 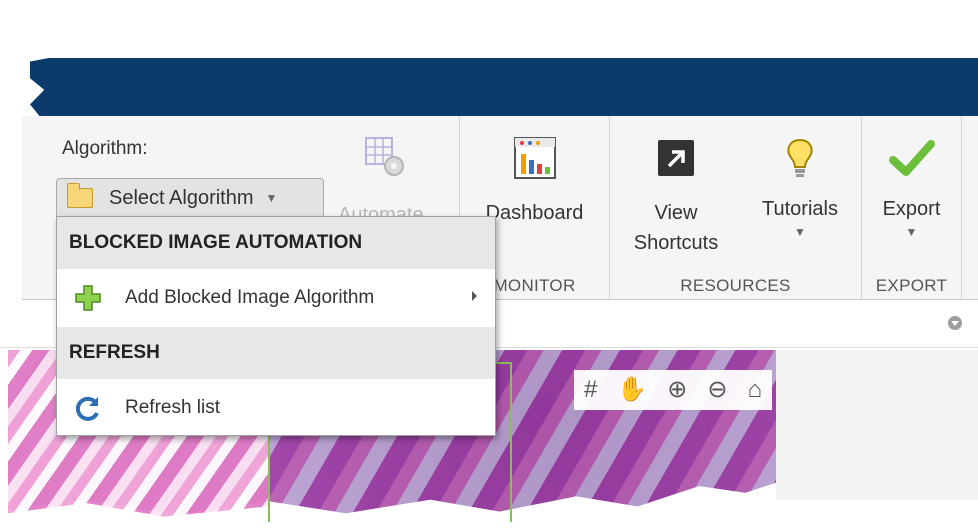 I want to click on tutorials-button: Tutorials ▼, so click(x=800, y=187).